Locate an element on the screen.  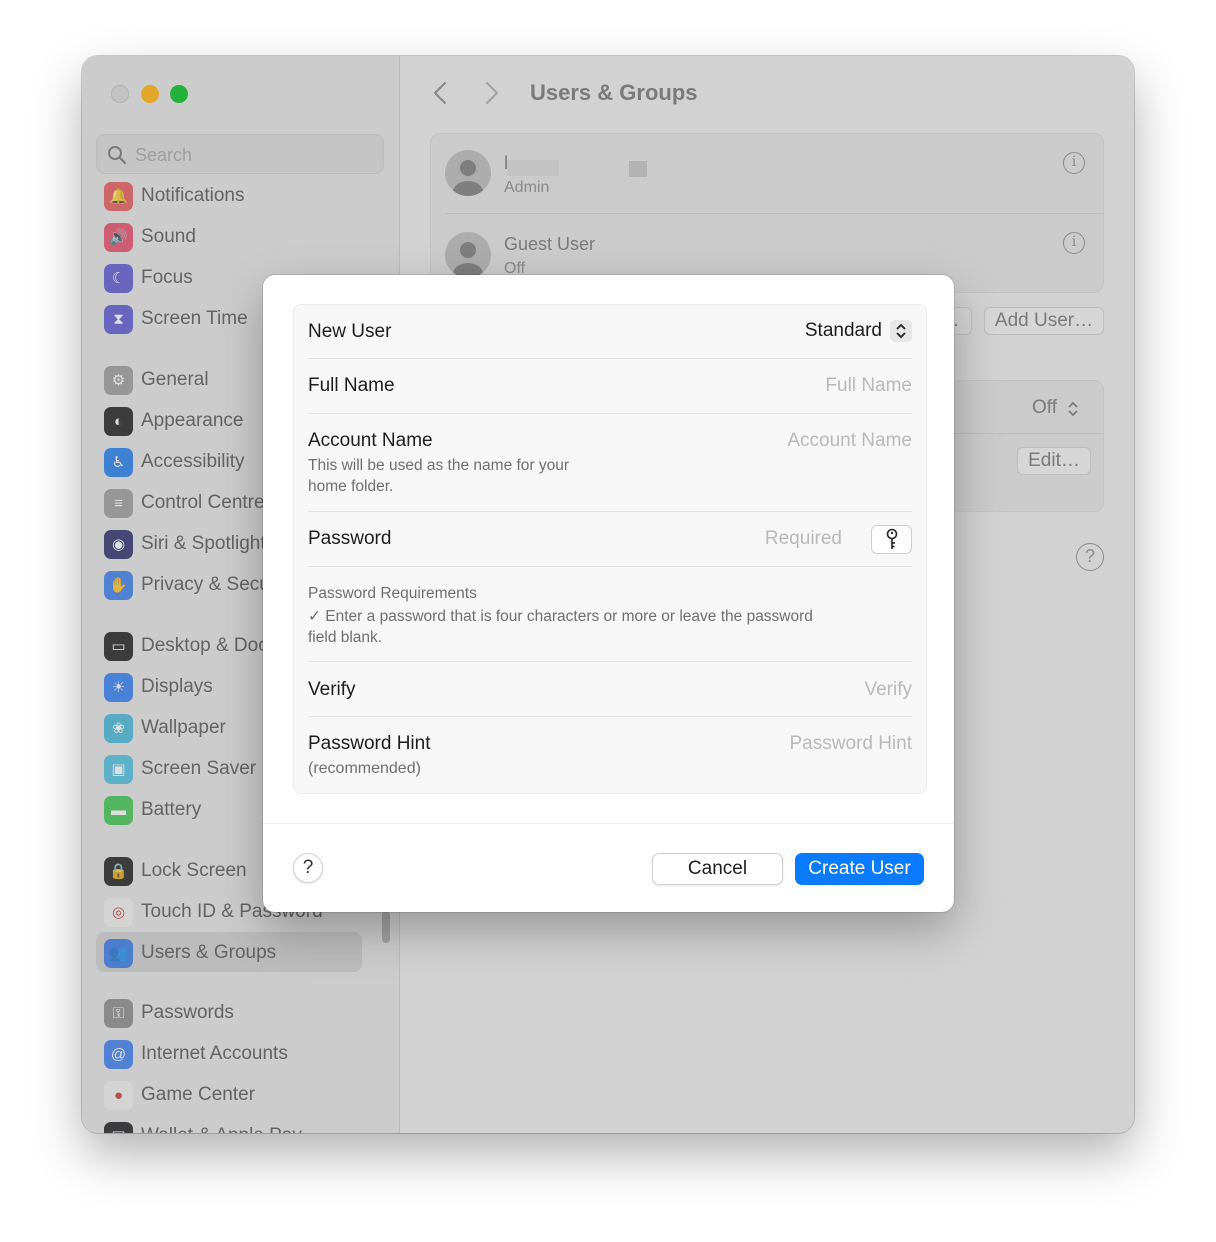
new-user-label: New User is located at coordinates (350, 331).